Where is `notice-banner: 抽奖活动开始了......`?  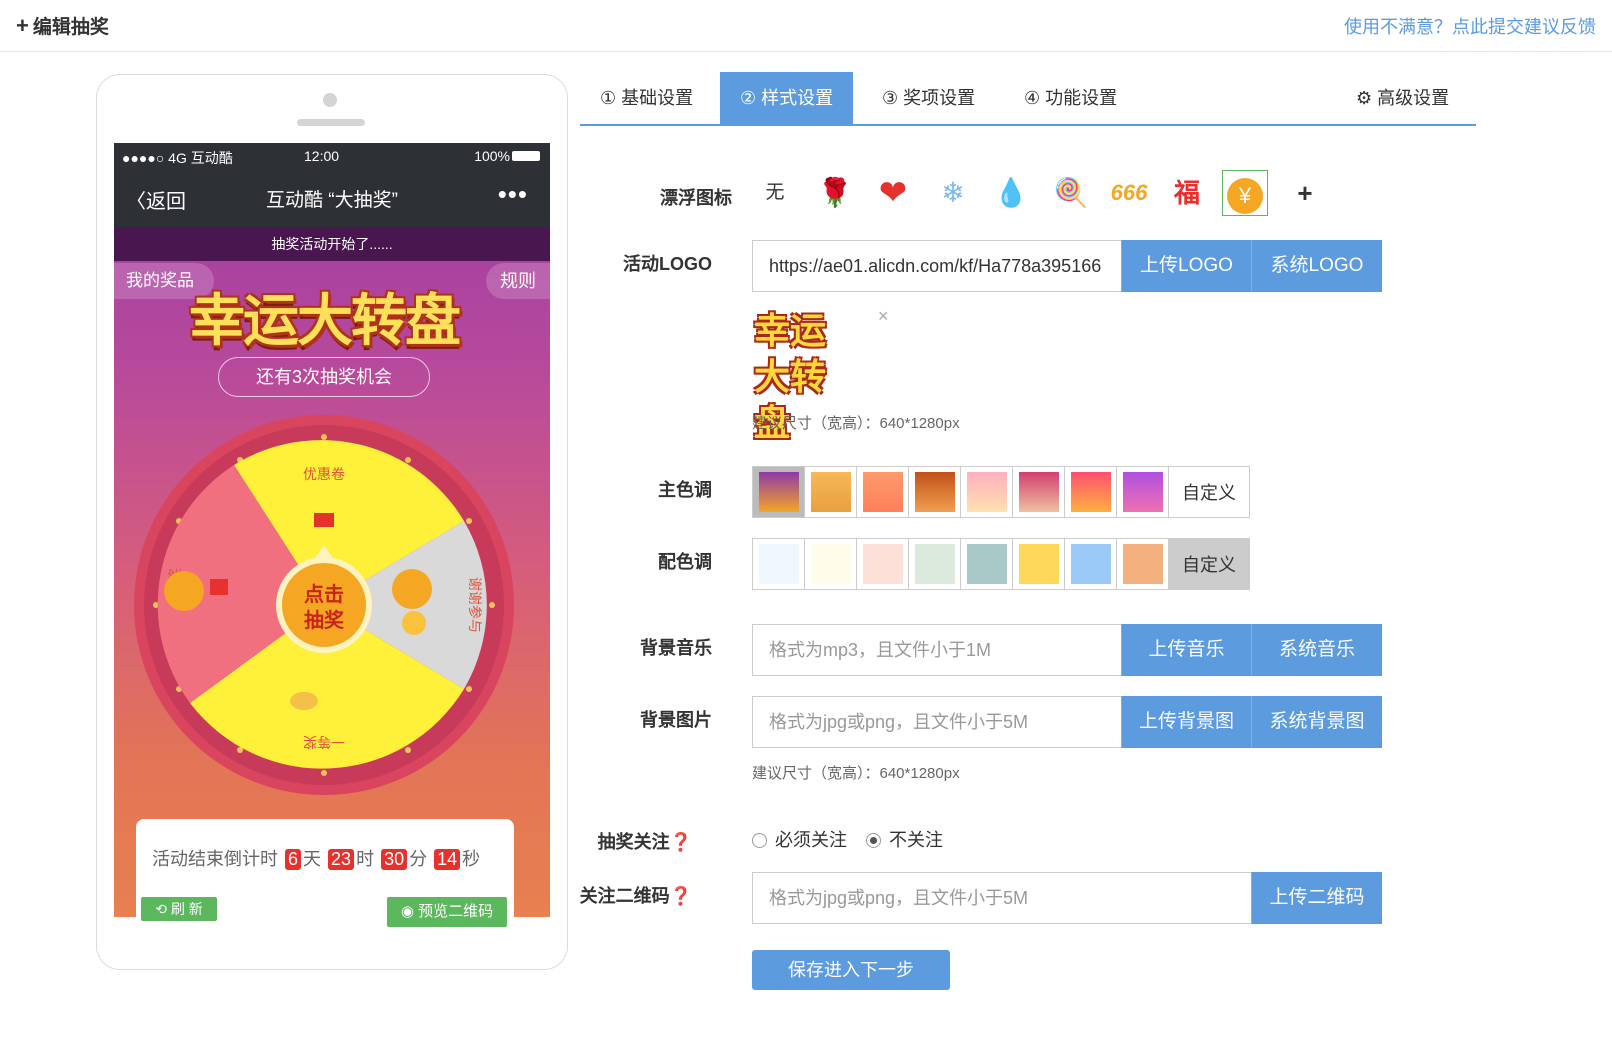 notice-banner: 抽奖活动开始了...... is located at coordinates (332, 244).